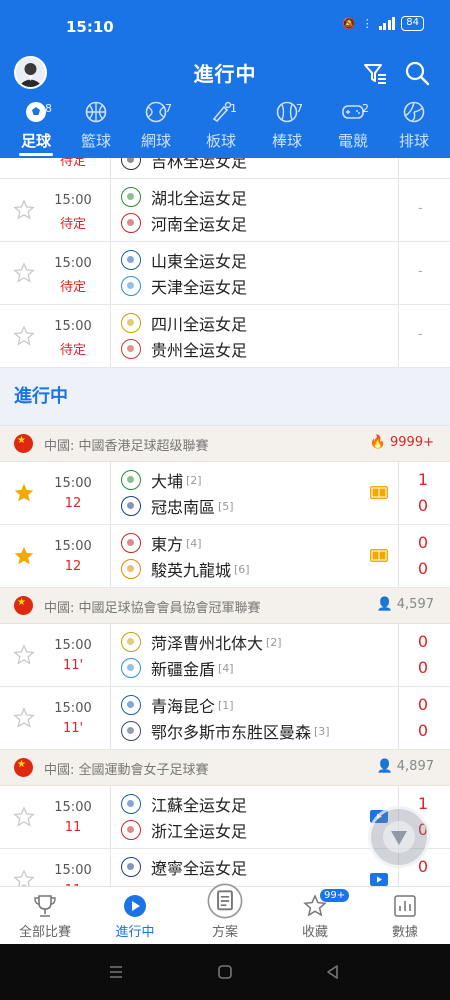 The image size is (450, 1000). I want to click on status-icons: 🔕 ⋮ 84, so click(383, 23).